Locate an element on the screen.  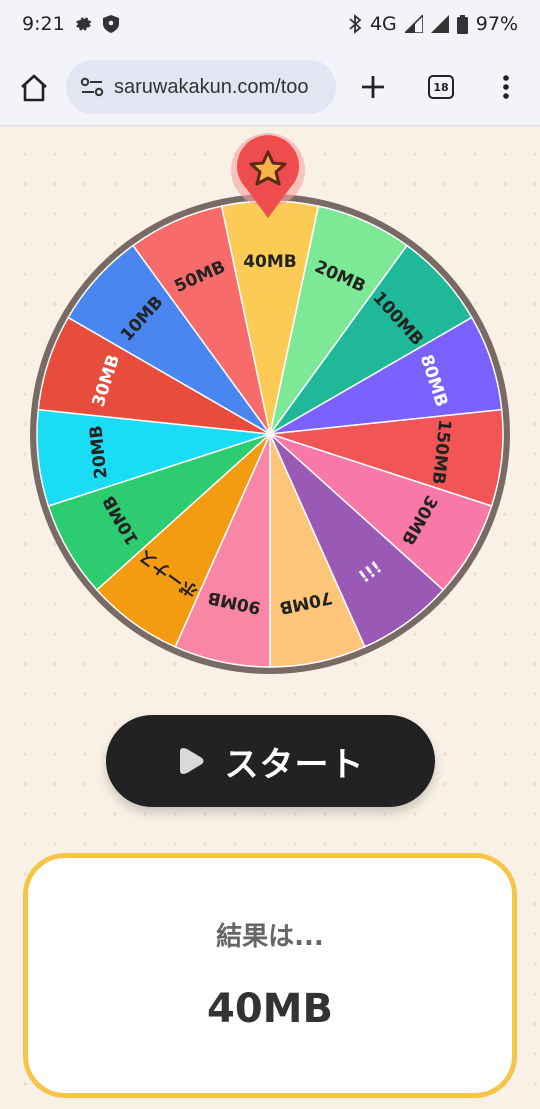
wheel-pointer is located at coordinates (268, 175).